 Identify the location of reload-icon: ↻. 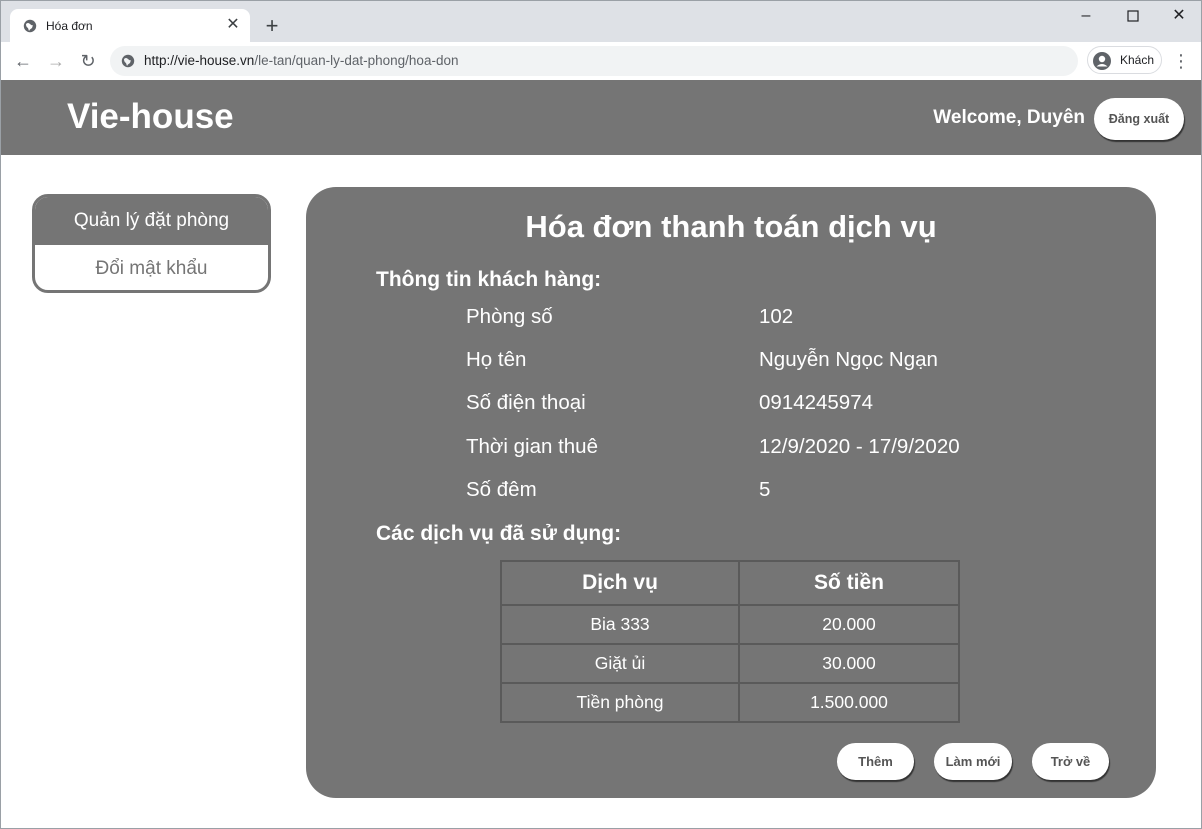
(88, 61).